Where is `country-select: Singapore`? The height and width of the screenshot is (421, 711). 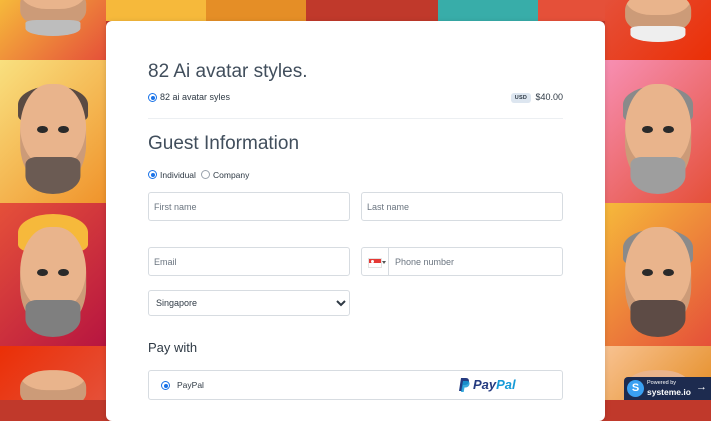 country-select: Singapore is located at coordinates (249, 303).